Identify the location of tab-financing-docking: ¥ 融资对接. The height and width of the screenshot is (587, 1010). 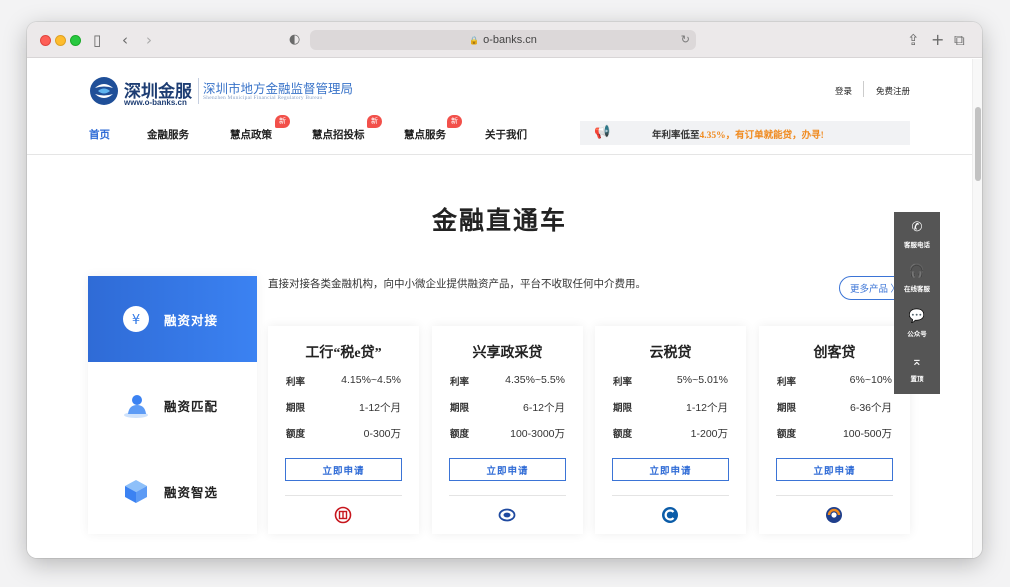
(172, 319).